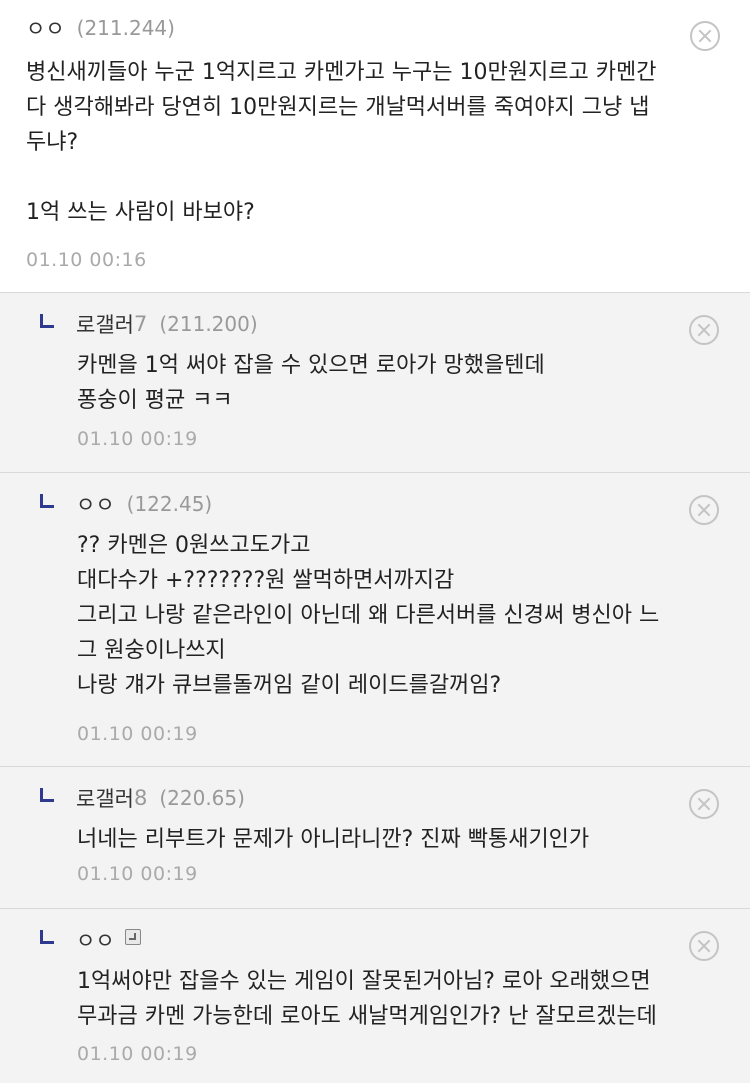 Image resolution: width=750 pixels, height=1083 pixels. I want to click on comment-header: ㅇㅇ (211.244), so click(100, 28).